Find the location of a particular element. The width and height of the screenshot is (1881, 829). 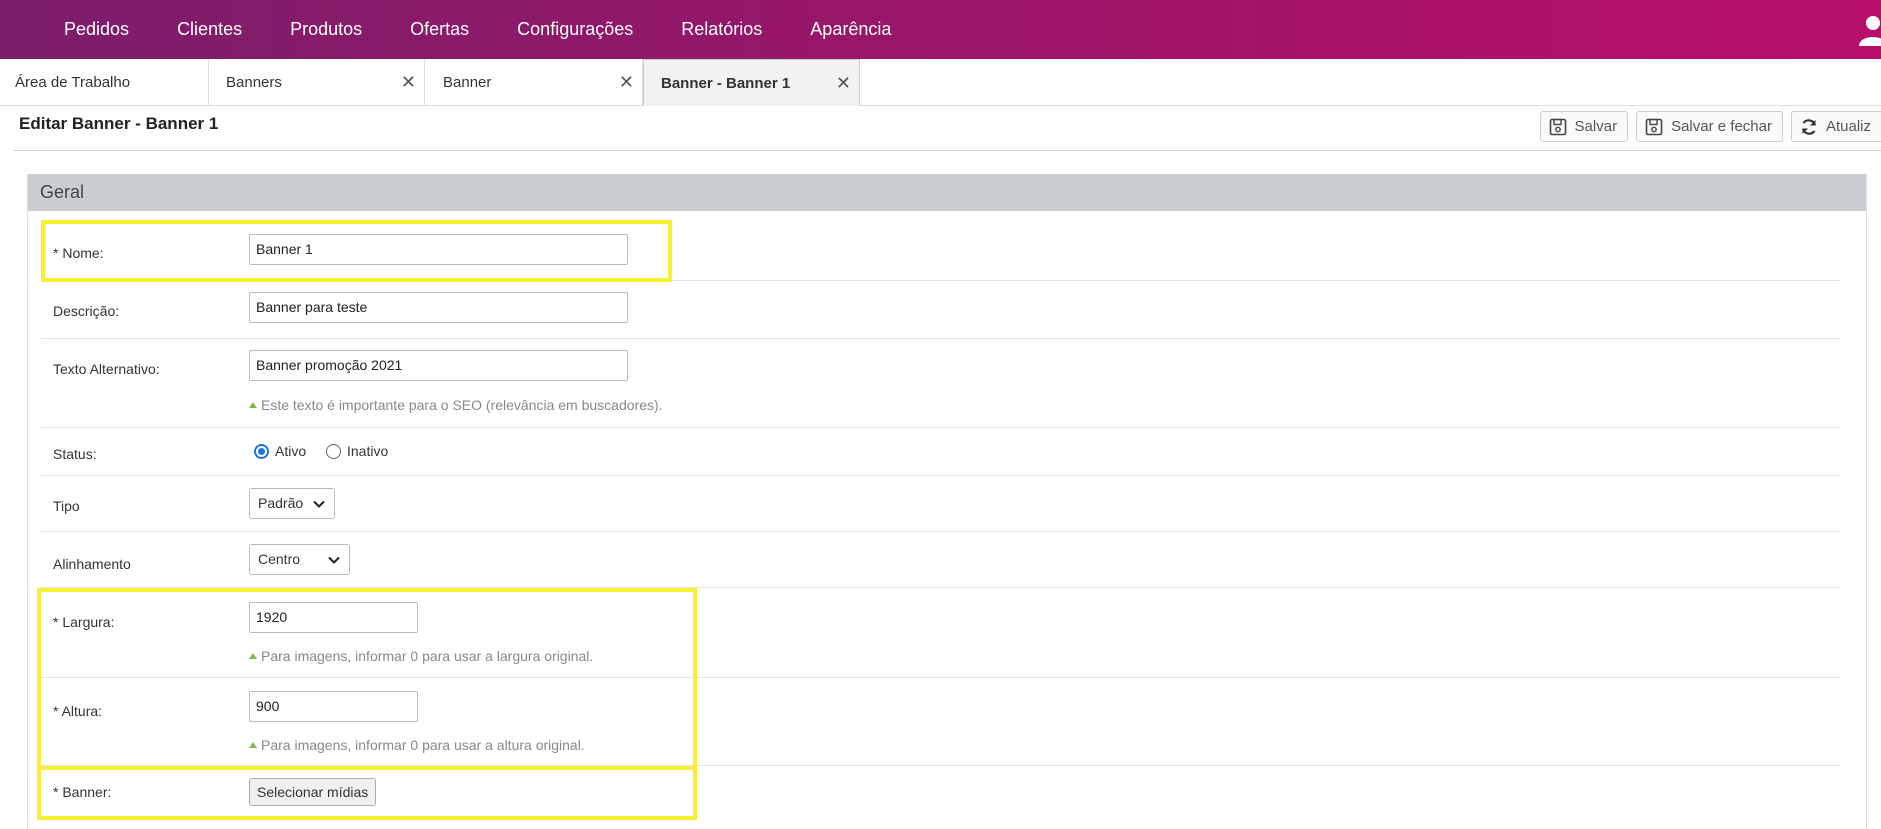

tab-banner: Banner ✕ is located at coordinates (534, 82).